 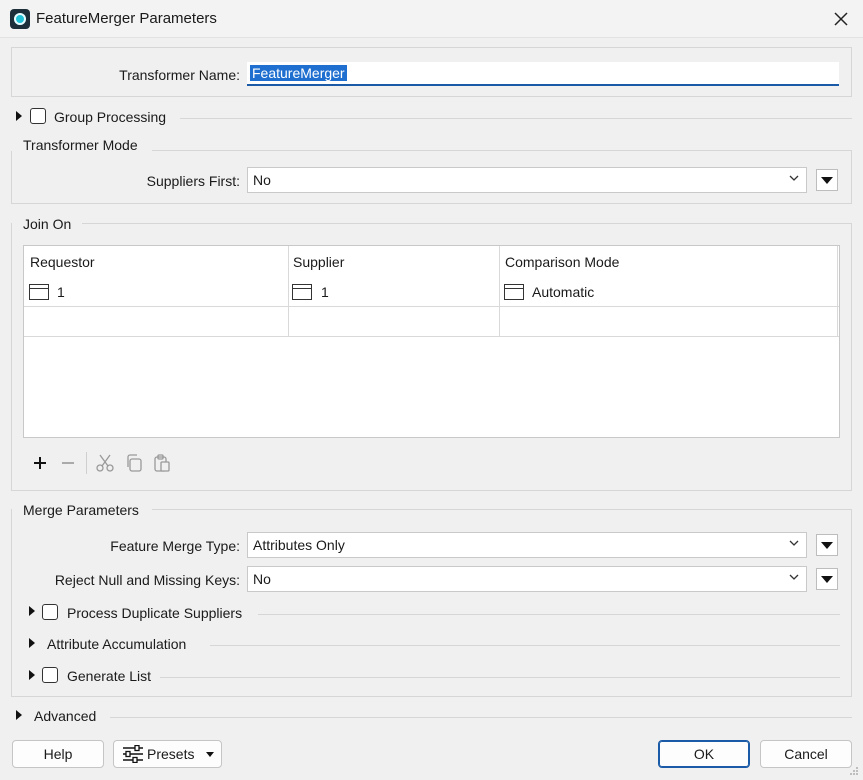 What do you see at coordinates (109, 676) in the screenshot?
I see `generate-list-label: Generate List` at bounding box center [109, 676].